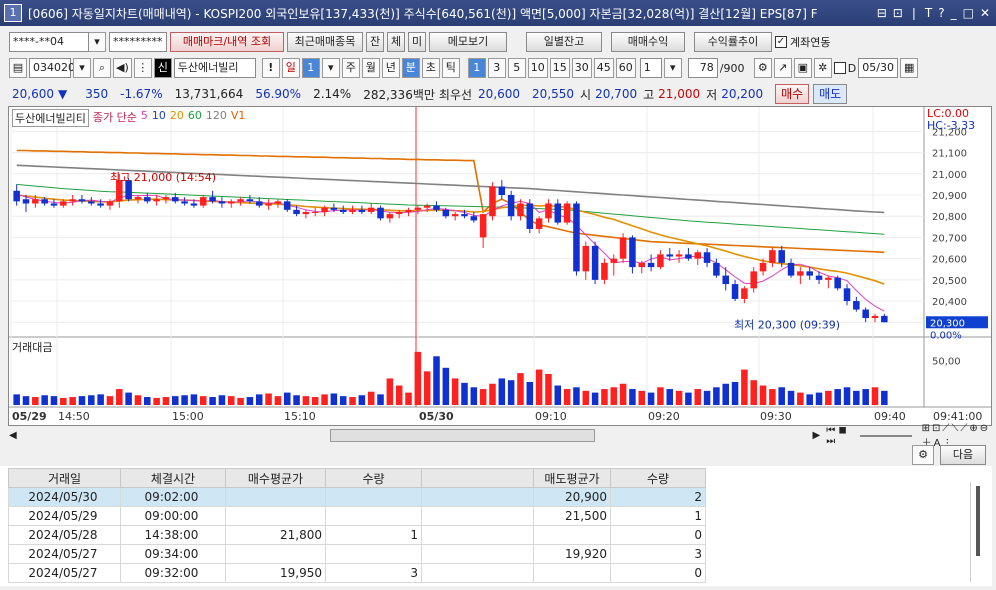 This screenshot has width=996, height=590. I want to click on maximize-button: □, so click(968, 13).